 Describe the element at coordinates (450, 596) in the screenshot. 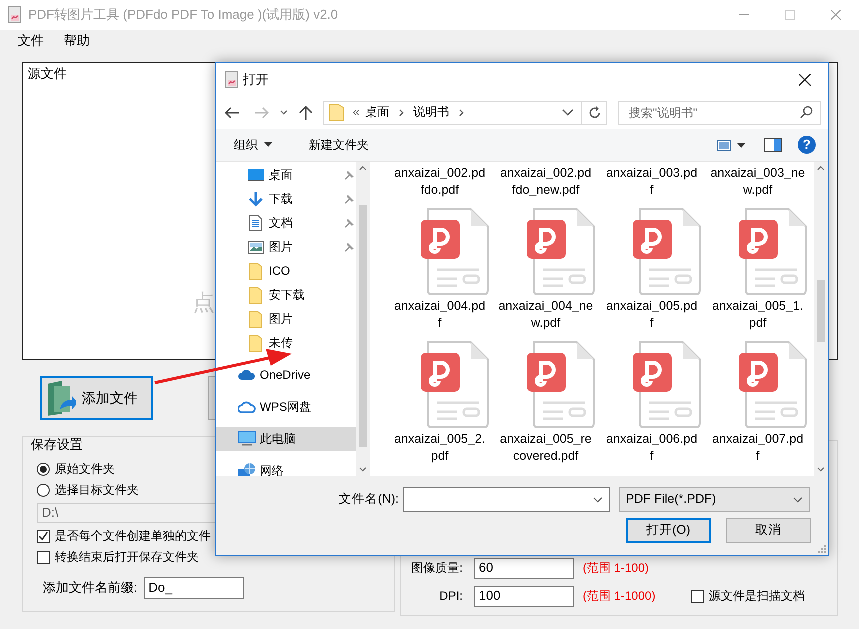

I see `field-label: DPI:` at that location.